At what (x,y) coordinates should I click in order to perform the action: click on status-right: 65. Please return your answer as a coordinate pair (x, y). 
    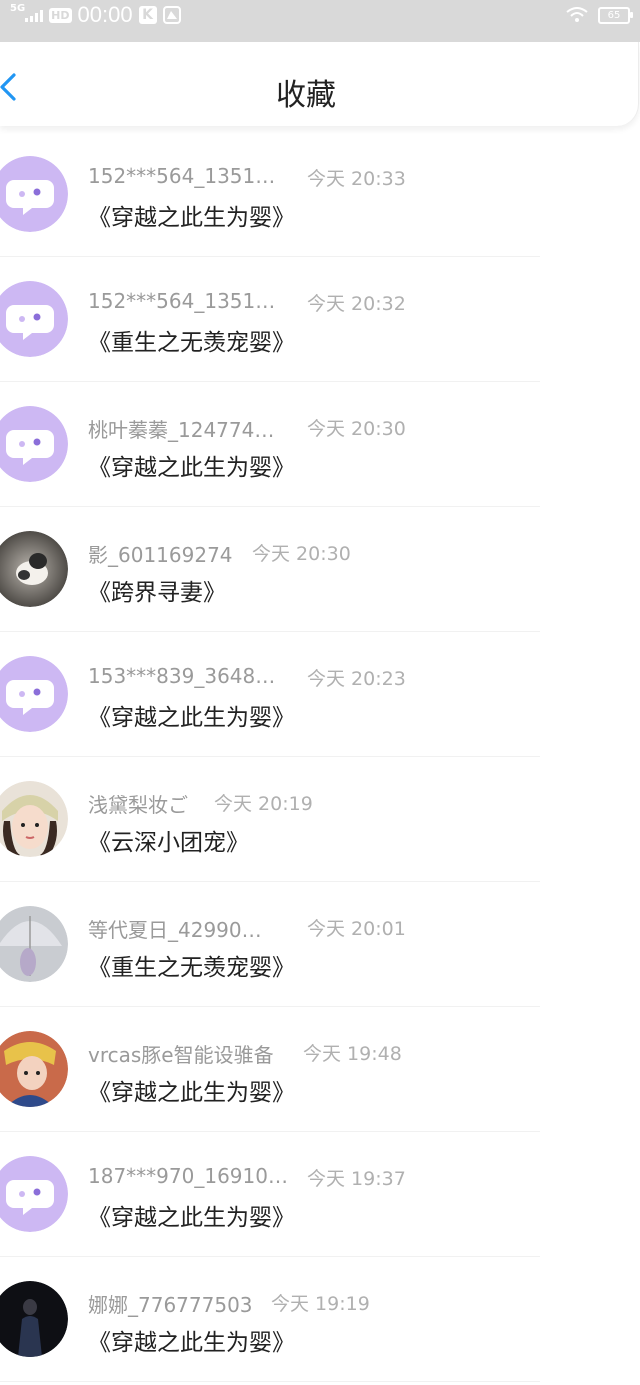
    Looking at the image, I should click on (599, 15).